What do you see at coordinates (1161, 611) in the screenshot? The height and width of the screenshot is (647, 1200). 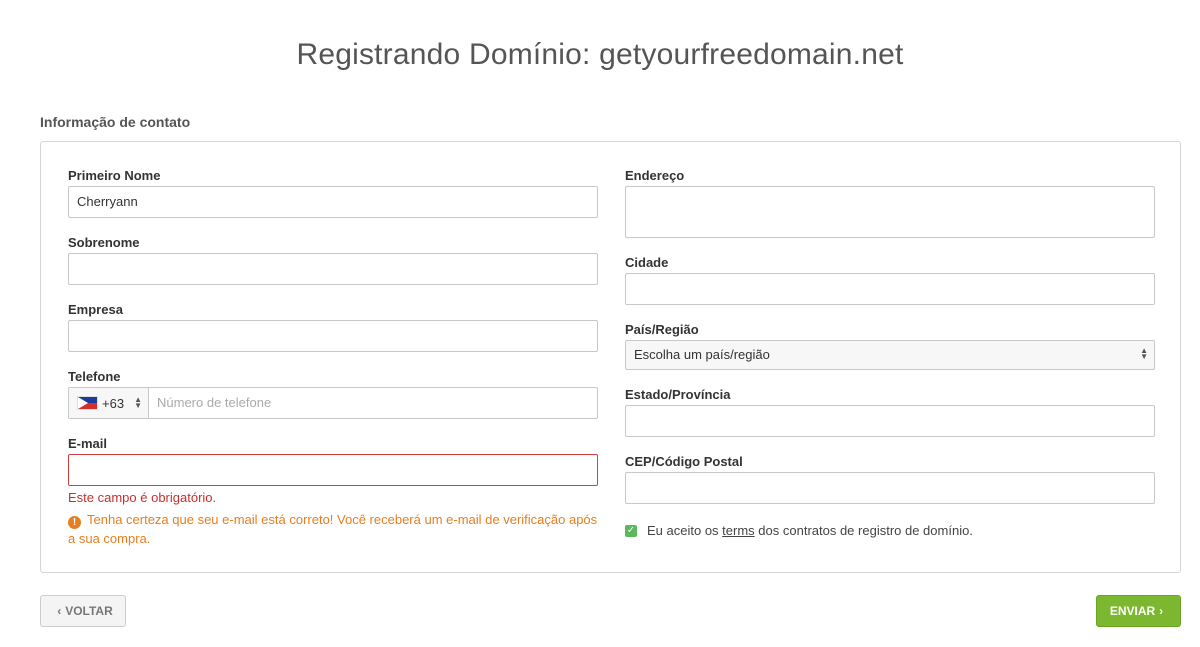 I see `chevron-right-icon: ›` at bounding box center [1161, 611].